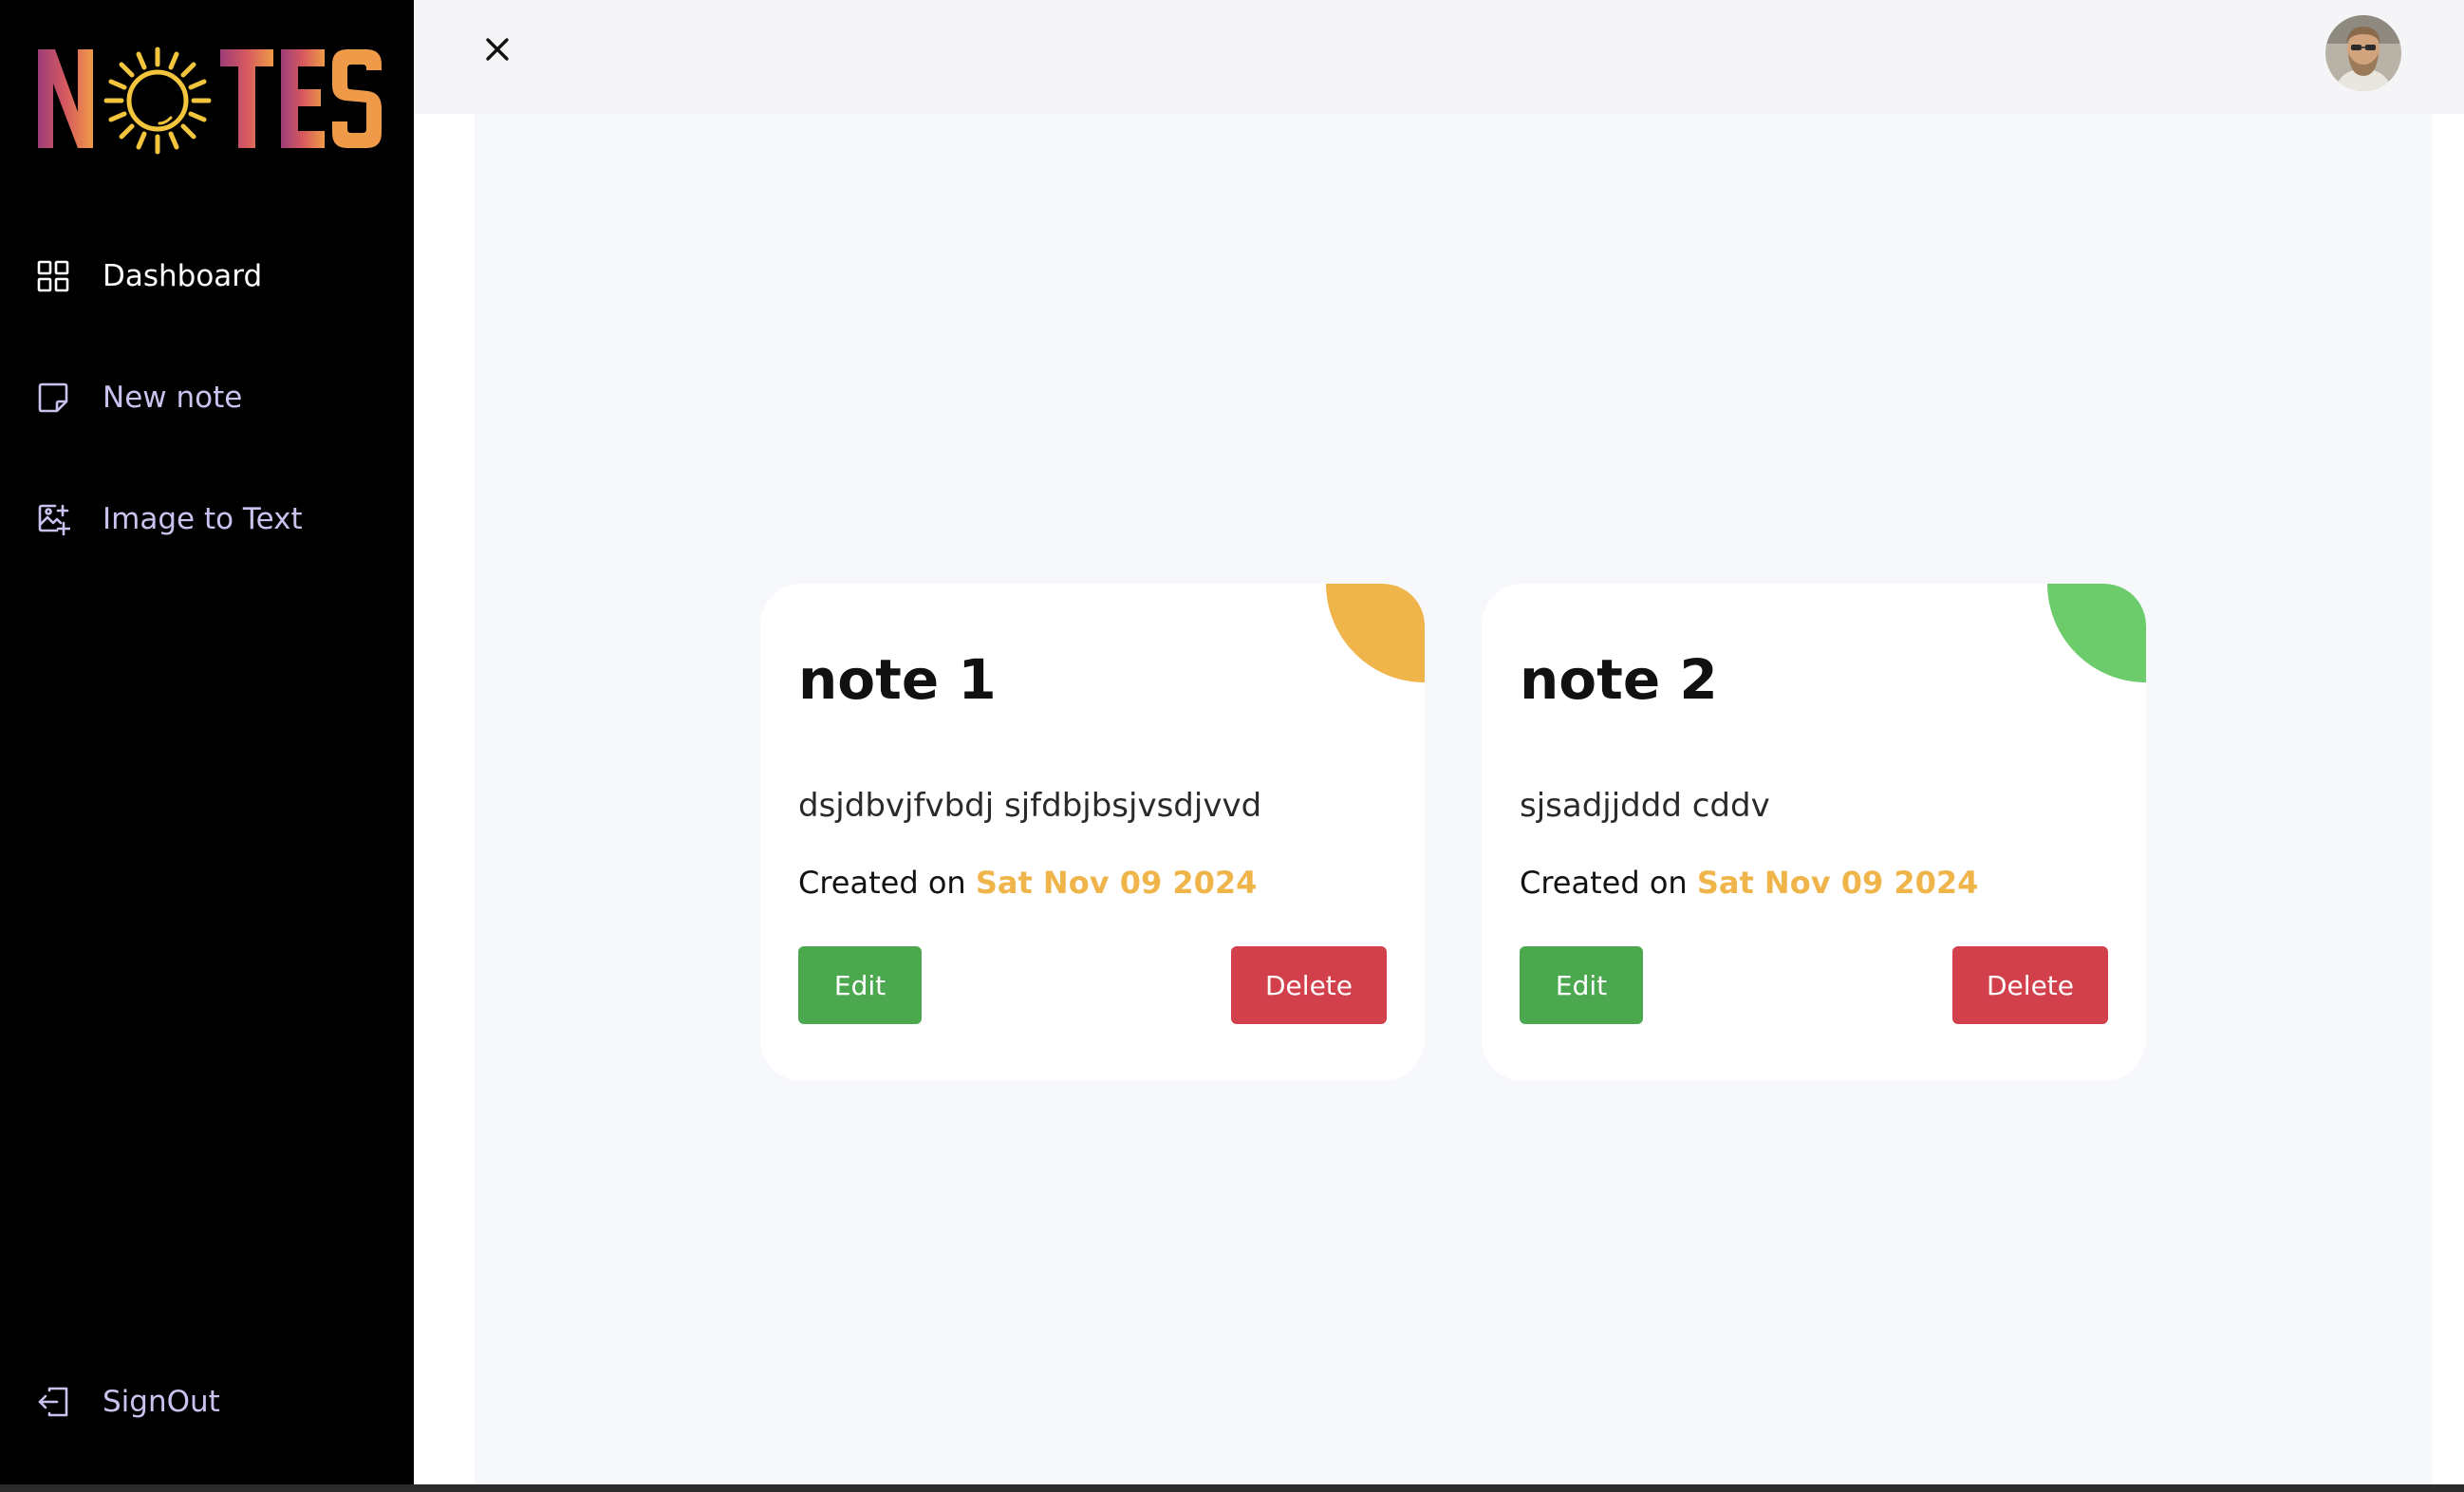 This screenshot has height=1492, width=2464. I want to click on sidebar-item-new-note: New note, so click(139, 397).